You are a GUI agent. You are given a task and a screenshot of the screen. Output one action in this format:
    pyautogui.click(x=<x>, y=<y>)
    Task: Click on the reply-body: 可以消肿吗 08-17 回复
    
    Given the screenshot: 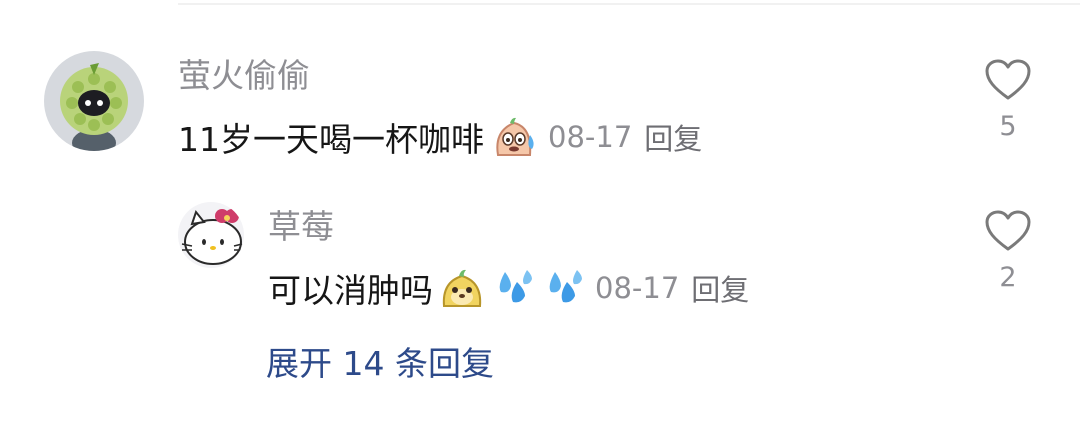 What is the action you would take?
    pyautogui.click(x=508, y=288)
    